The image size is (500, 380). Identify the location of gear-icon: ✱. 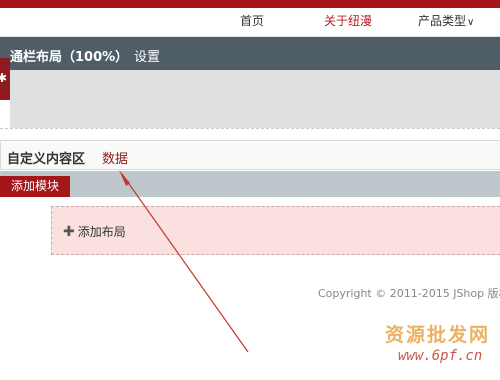
(4, 78).